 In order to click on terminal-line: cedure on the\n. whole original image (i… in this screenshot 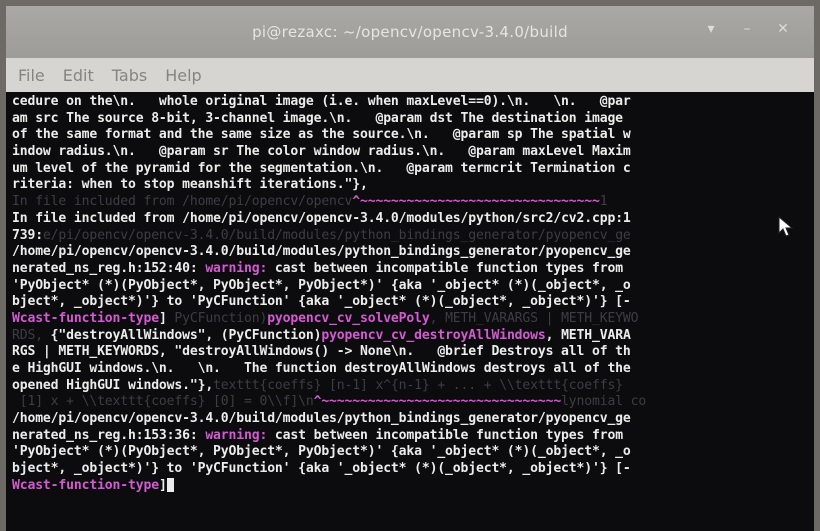, I will do `click(411, 102)`.